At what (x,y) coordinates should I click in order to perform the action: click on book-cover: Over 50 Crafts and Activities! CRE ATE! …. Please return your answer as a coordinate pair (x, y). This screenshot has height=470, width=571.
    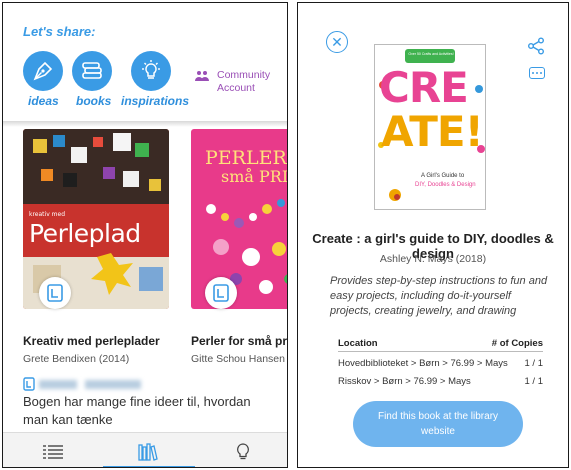
    Looking at the image, I should click on (430, 127).